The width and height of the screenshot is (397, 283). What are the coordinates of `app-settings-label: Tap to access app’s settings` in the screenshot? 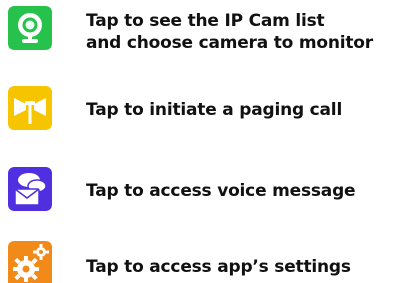 It's located at (218, 267).